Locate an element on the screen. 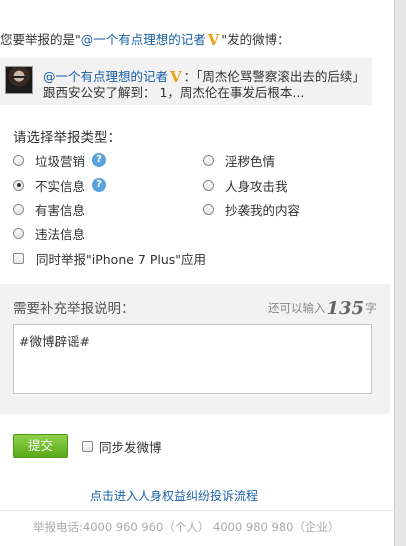  option-label: 人身攻击我 is located at coordinates (256, 186).